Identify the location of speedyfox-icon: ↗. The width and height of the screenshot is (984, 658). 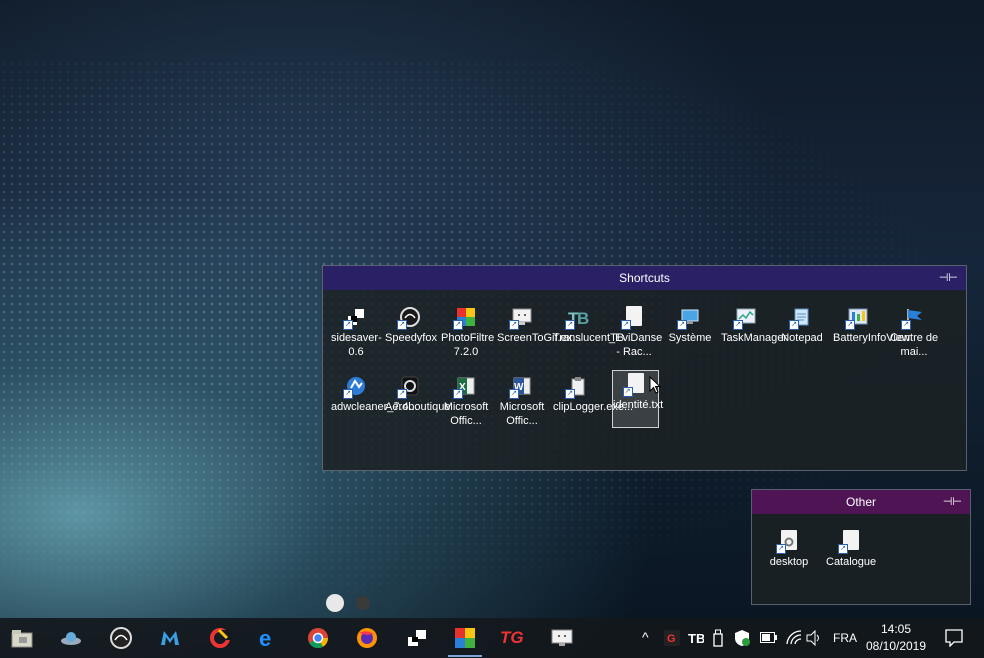
(409, 318).